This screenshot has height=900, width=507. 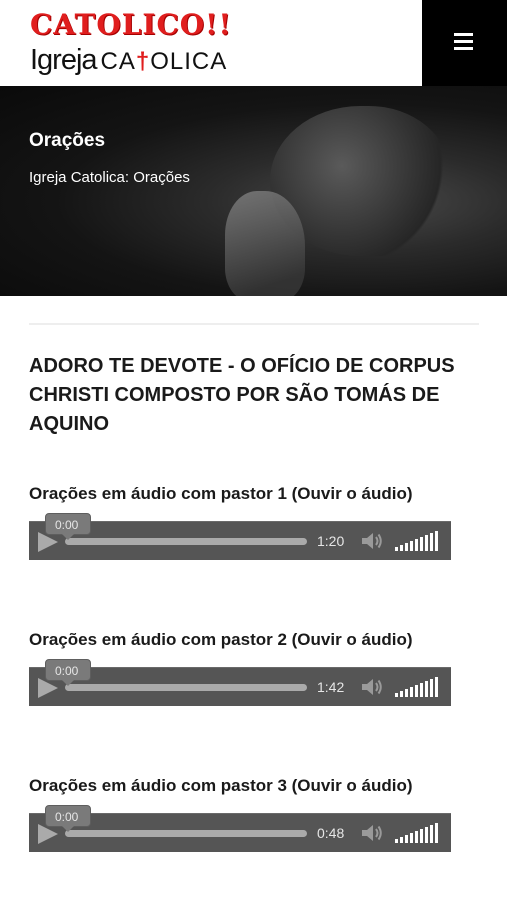 What do you see at coordinates (67, 140) in the screenshot?
I see `page-title: Orações` at bounding box center [67, 140].